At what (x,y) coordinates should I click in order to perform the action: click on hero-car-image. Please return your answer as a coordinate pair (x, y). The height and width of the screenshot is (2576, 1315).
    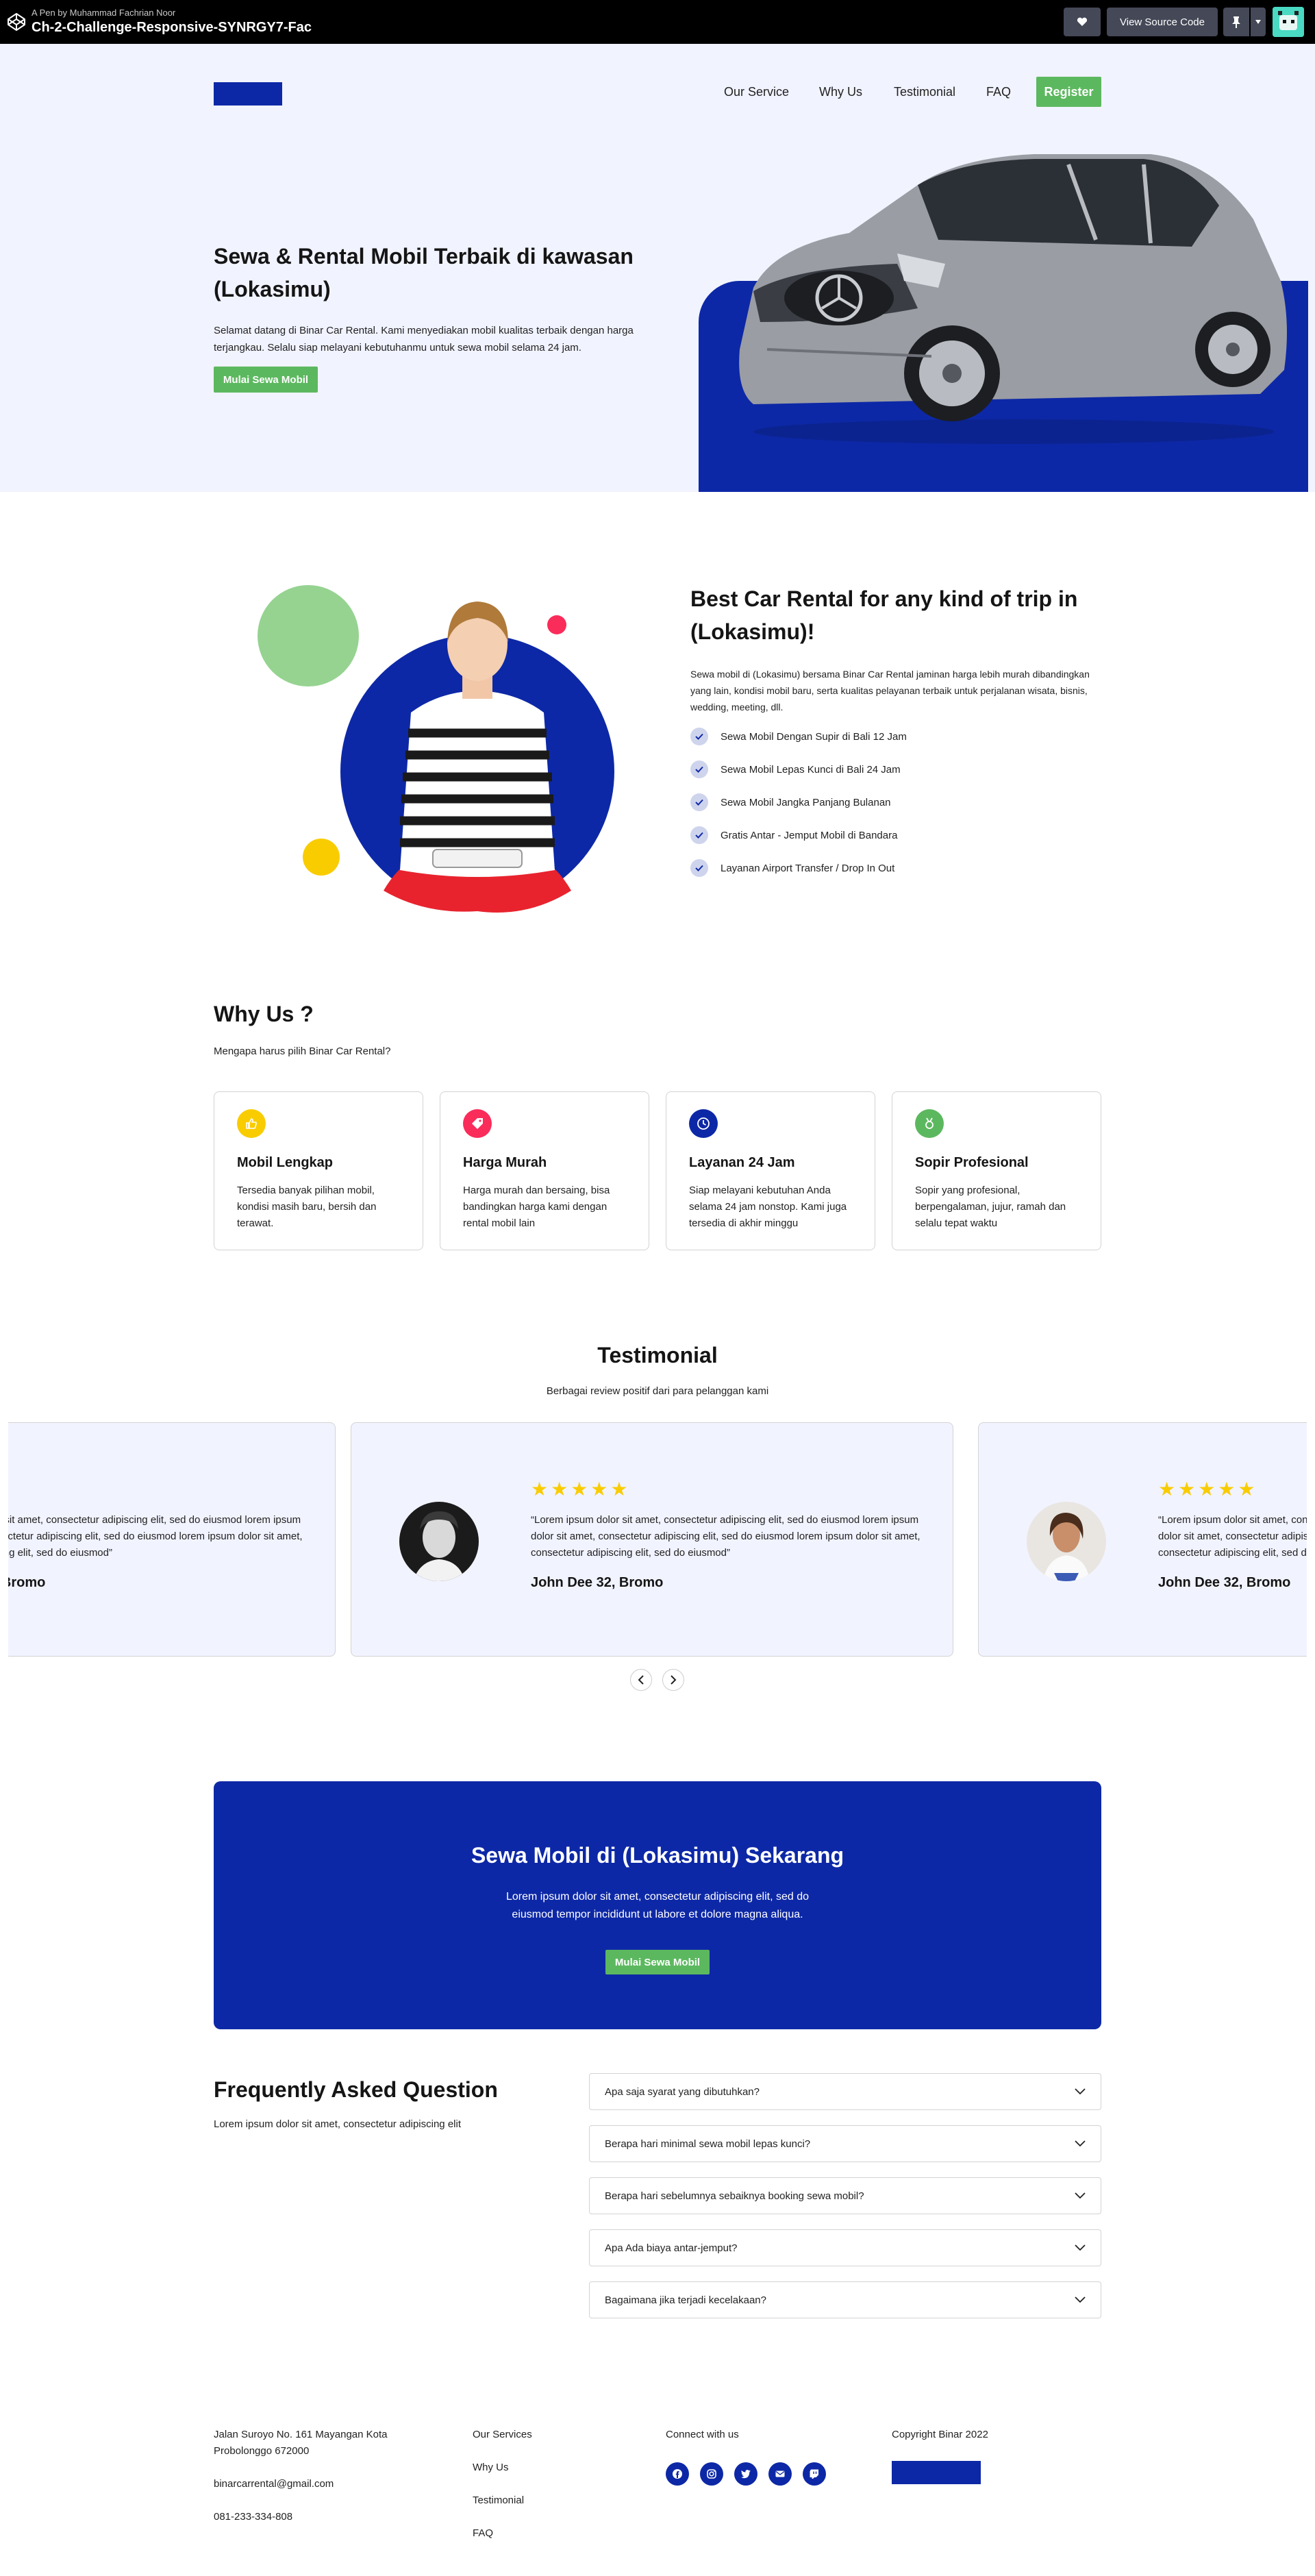
    Looking at the image, I should click on (1013, 299).